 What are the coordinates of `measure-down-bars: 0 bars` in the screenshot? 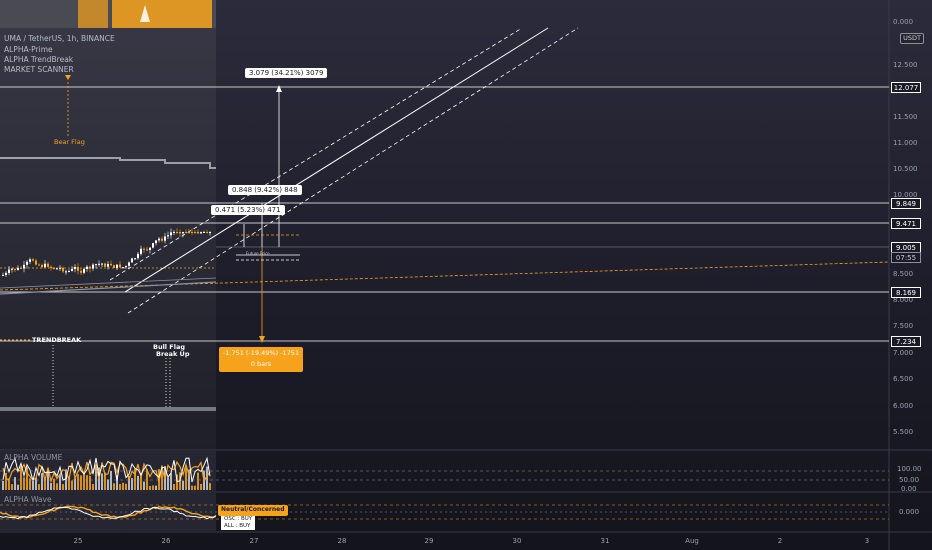 It's located at (261, 364).